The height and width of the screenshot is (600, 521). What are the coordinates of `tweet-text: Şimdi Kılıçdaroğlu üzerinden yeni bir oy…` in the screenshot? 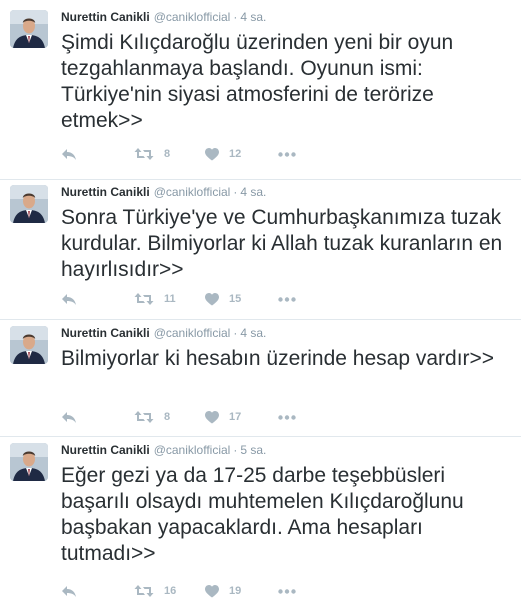 It's located at (257, 81).